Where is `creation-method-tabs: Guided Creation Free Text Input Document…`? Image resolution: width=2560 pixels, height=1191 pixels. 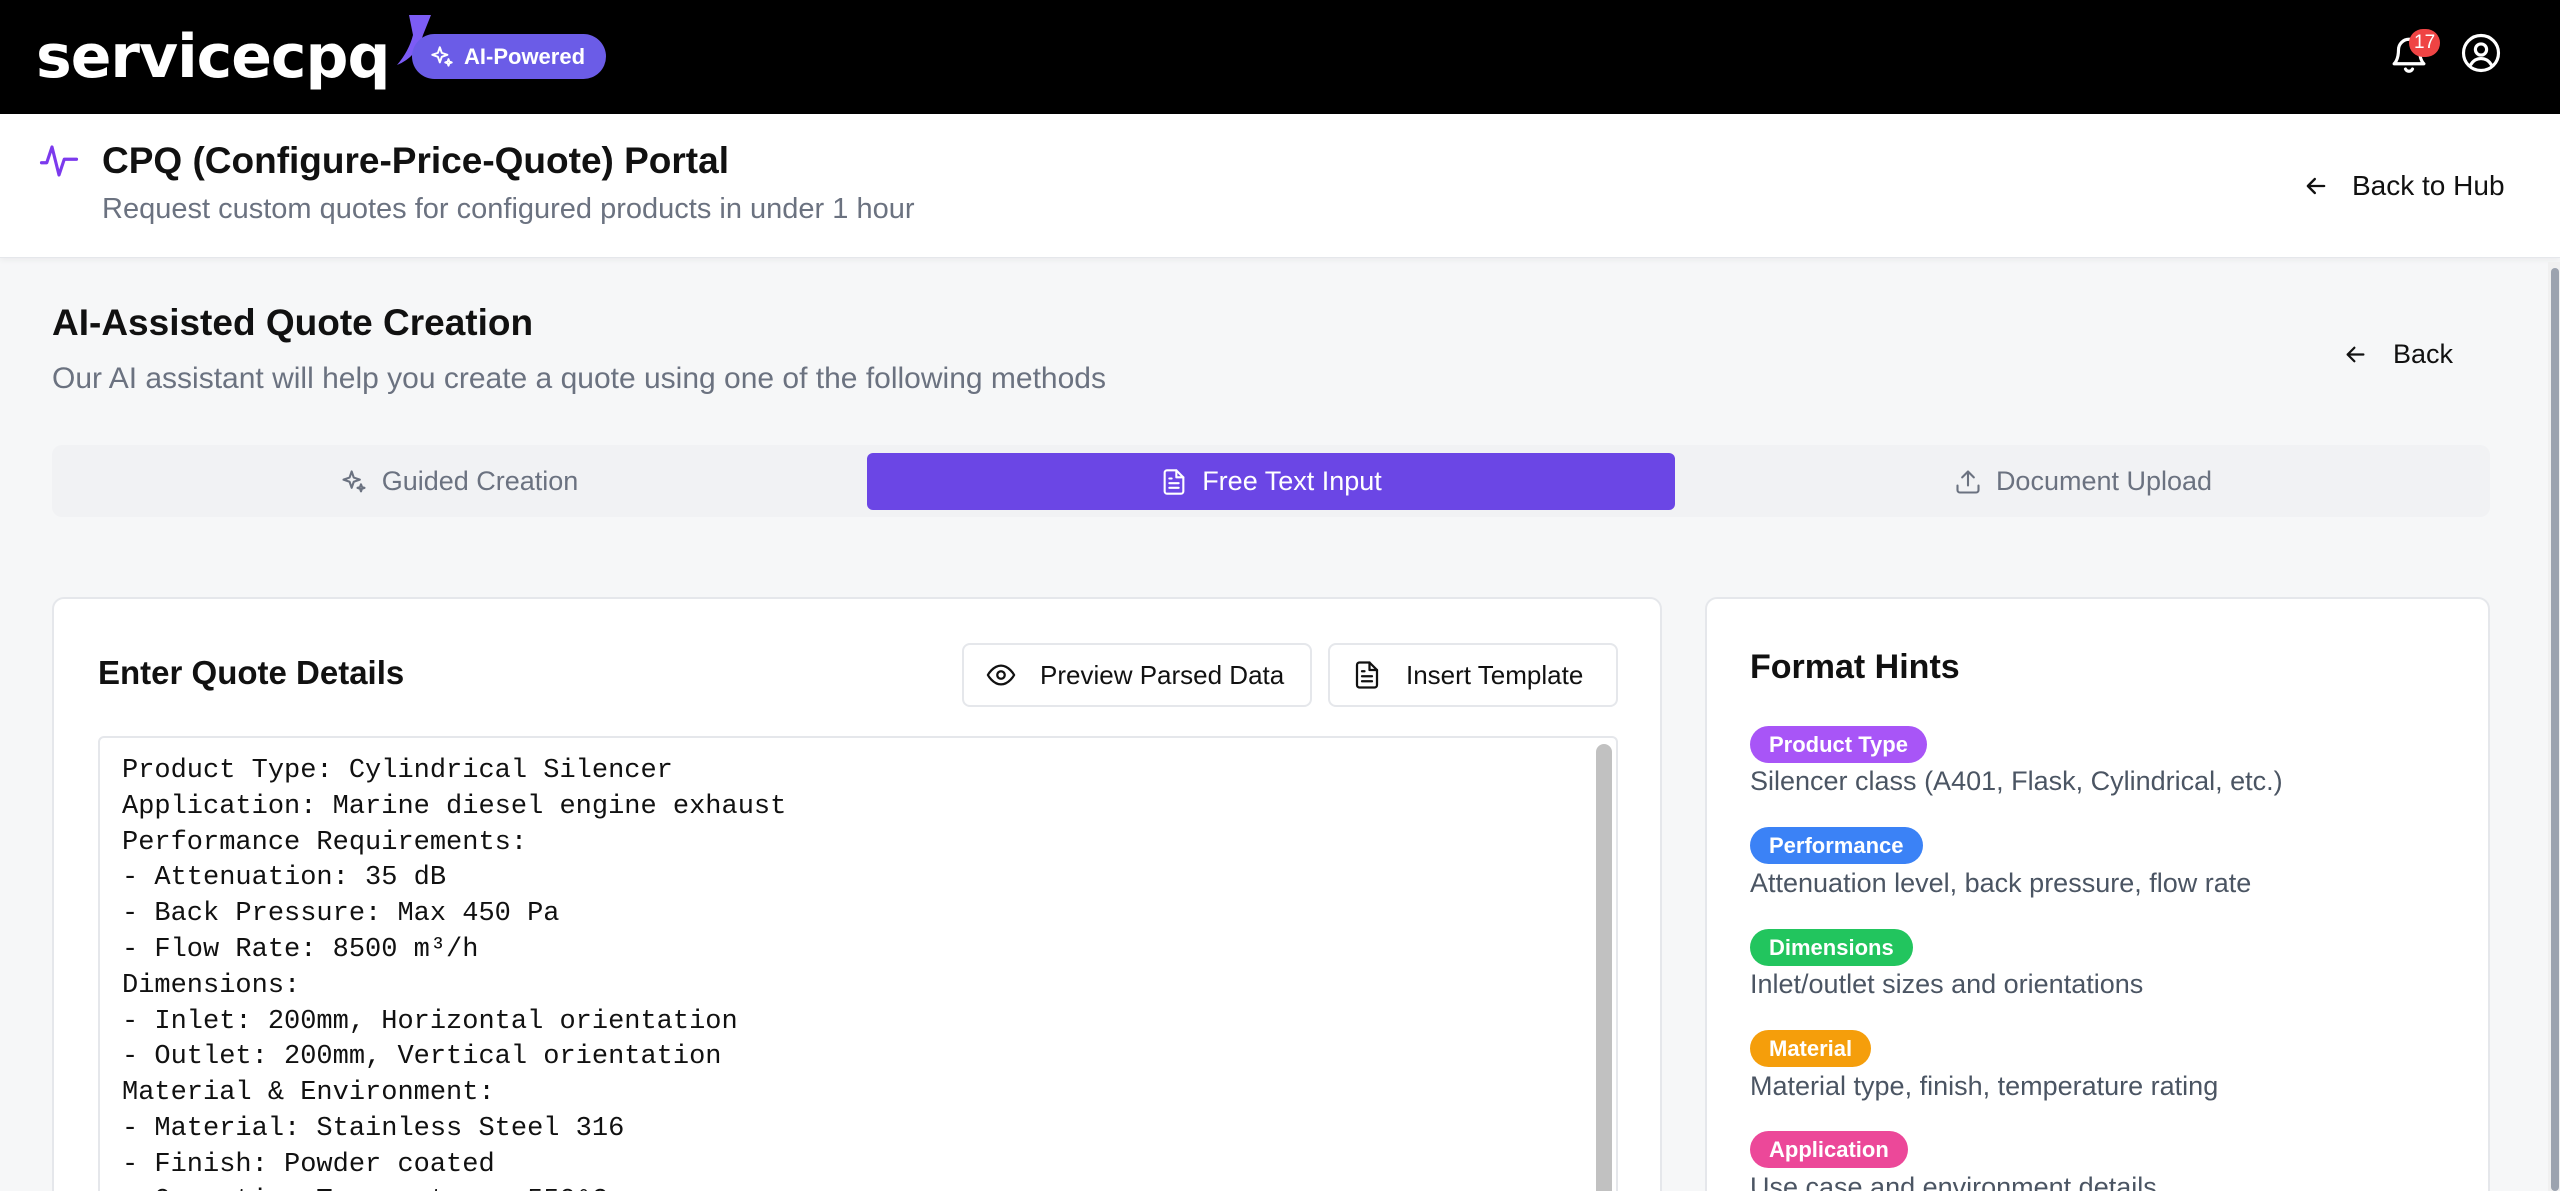
creation-method-tabs: Guided Creation Free Text Input Document… is located at coordinates (1271, 481).